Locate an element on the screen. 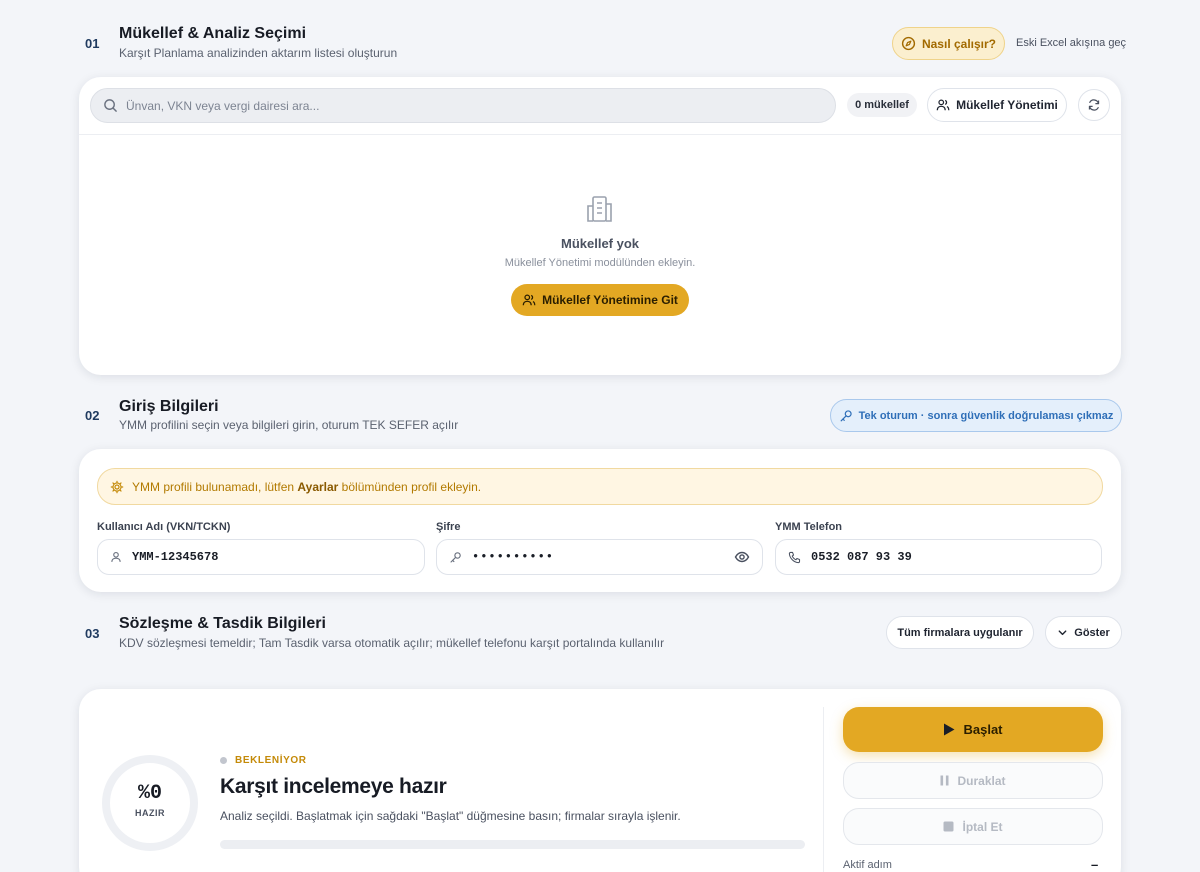 The width and height of the screenshot is (1200, 872). active-step-value: – is located at coordinates (1095, 864).